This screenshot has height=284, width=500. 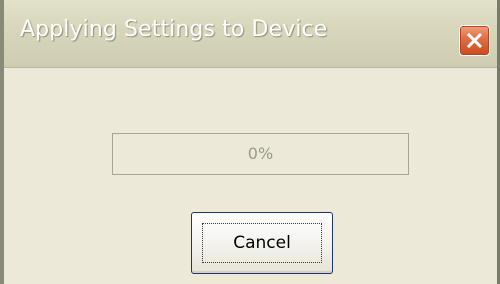 I want to click on window-title: Applying Settings to Device, so click(x=174, y=29).